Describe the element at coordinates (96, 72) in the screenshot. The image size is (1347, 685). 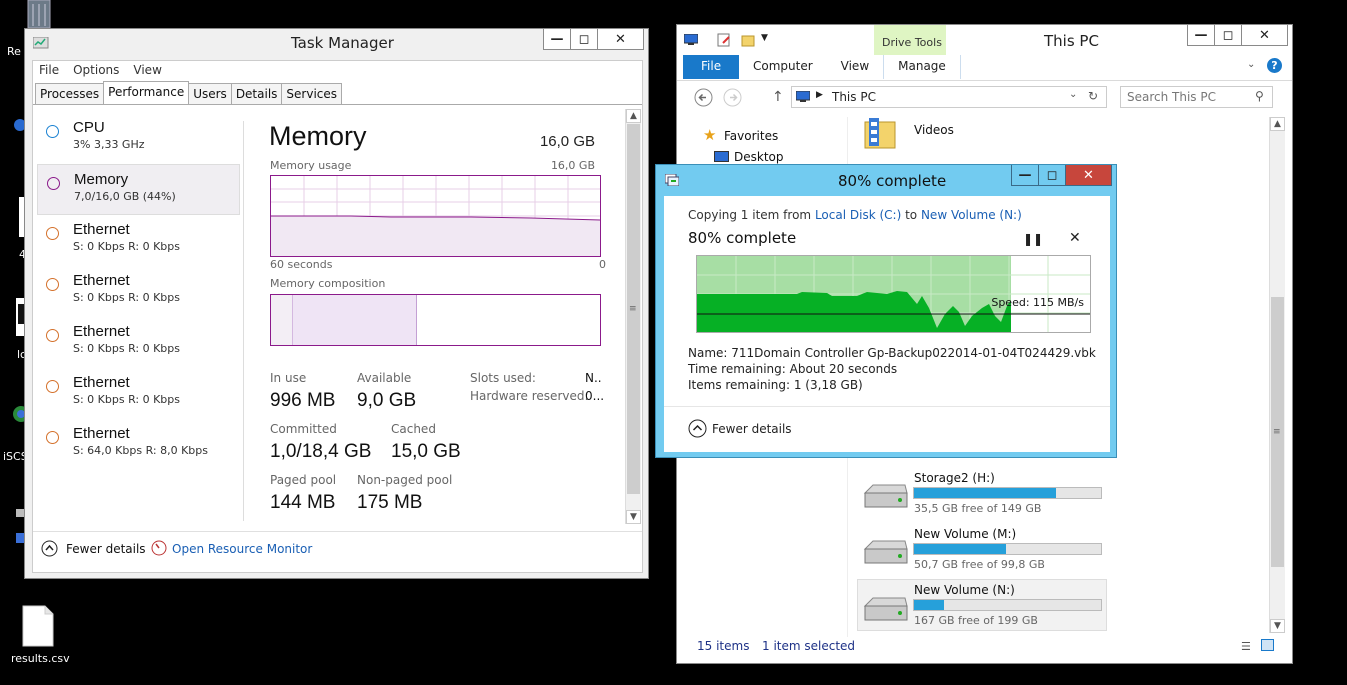
I see `menu-options: Options` at that location.